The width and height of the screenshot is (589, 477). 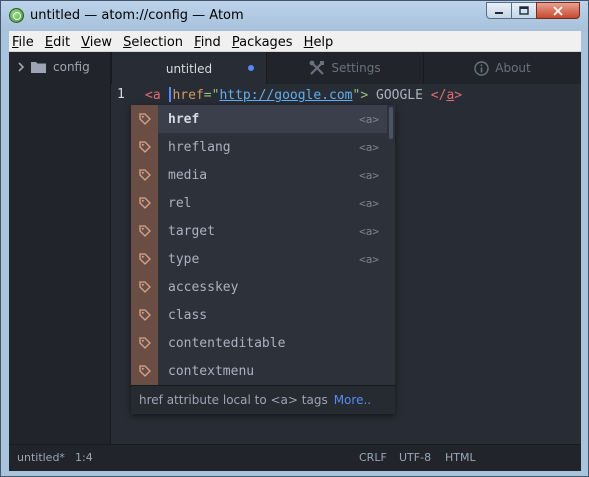 I want to click on tab-bar: untitled Settings About, so click(x=346, y=68).